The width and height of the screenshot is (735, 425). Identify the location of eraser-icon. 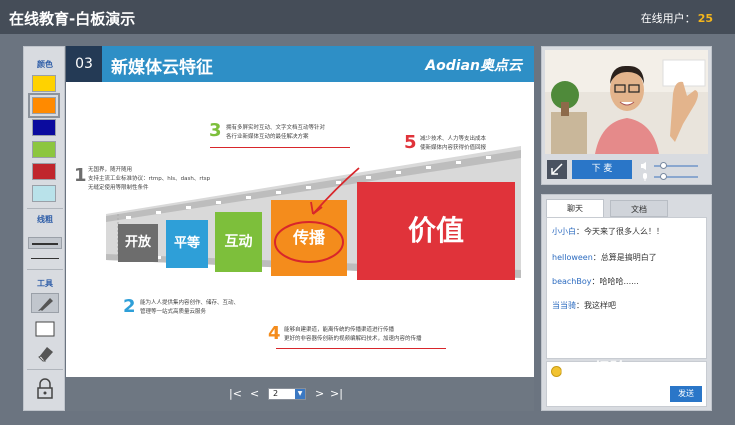
(45, 354).